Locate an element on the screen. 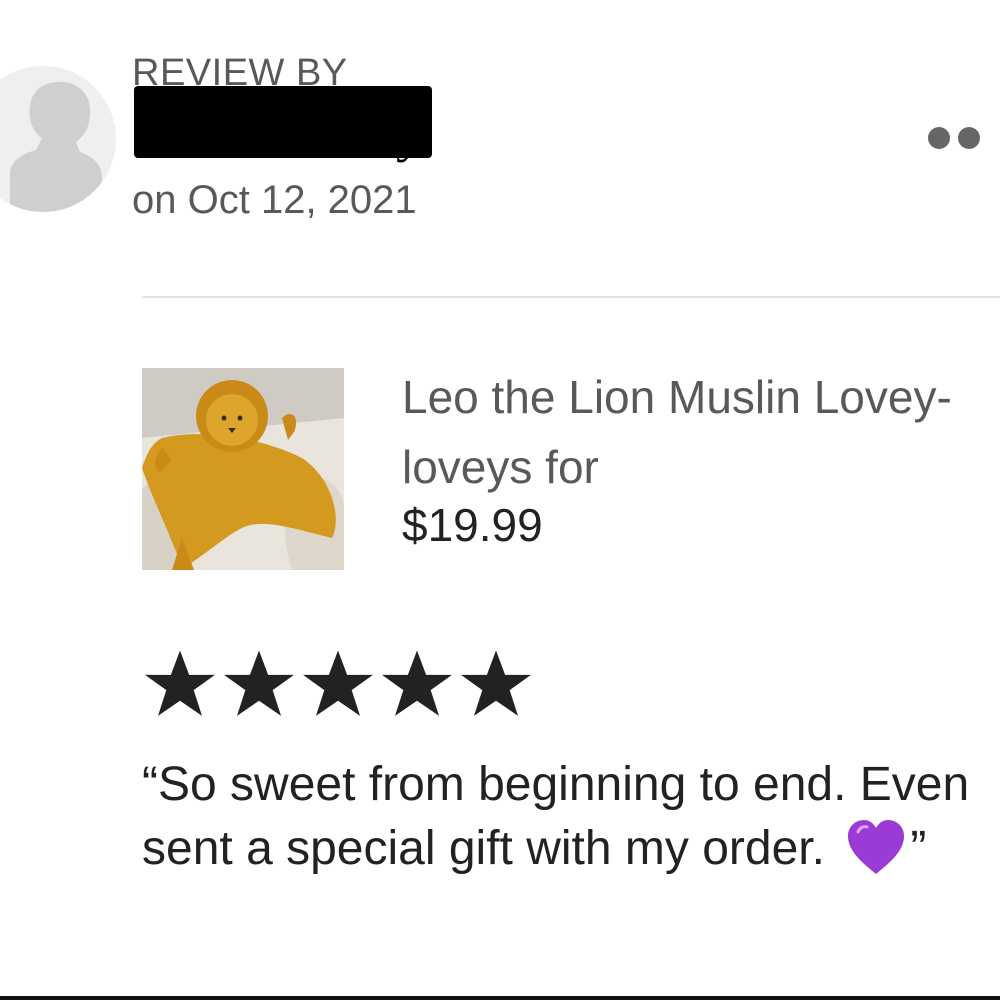 Image resolution: width=1000 pixels, height=1000 pixels. reviewer-avatar is located at coordinates (58, 139).